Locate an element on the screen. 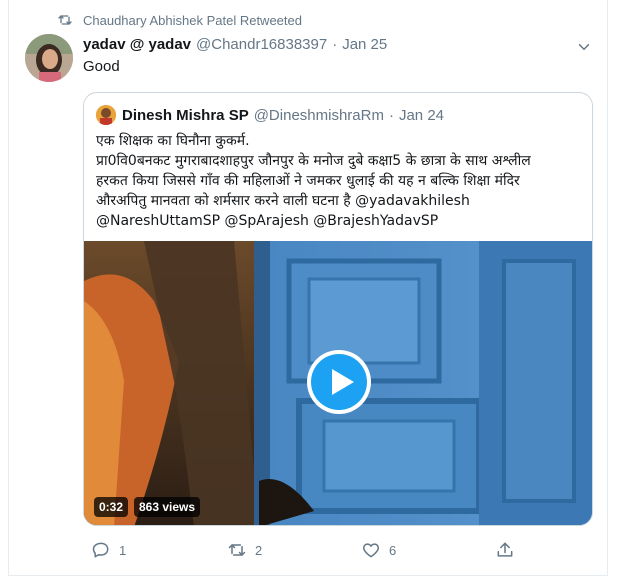 This screenshot has height=576, width=617. retweet-context: Chaudhary Abhishek Patel Retweeted is located at coordinates (179, 20).